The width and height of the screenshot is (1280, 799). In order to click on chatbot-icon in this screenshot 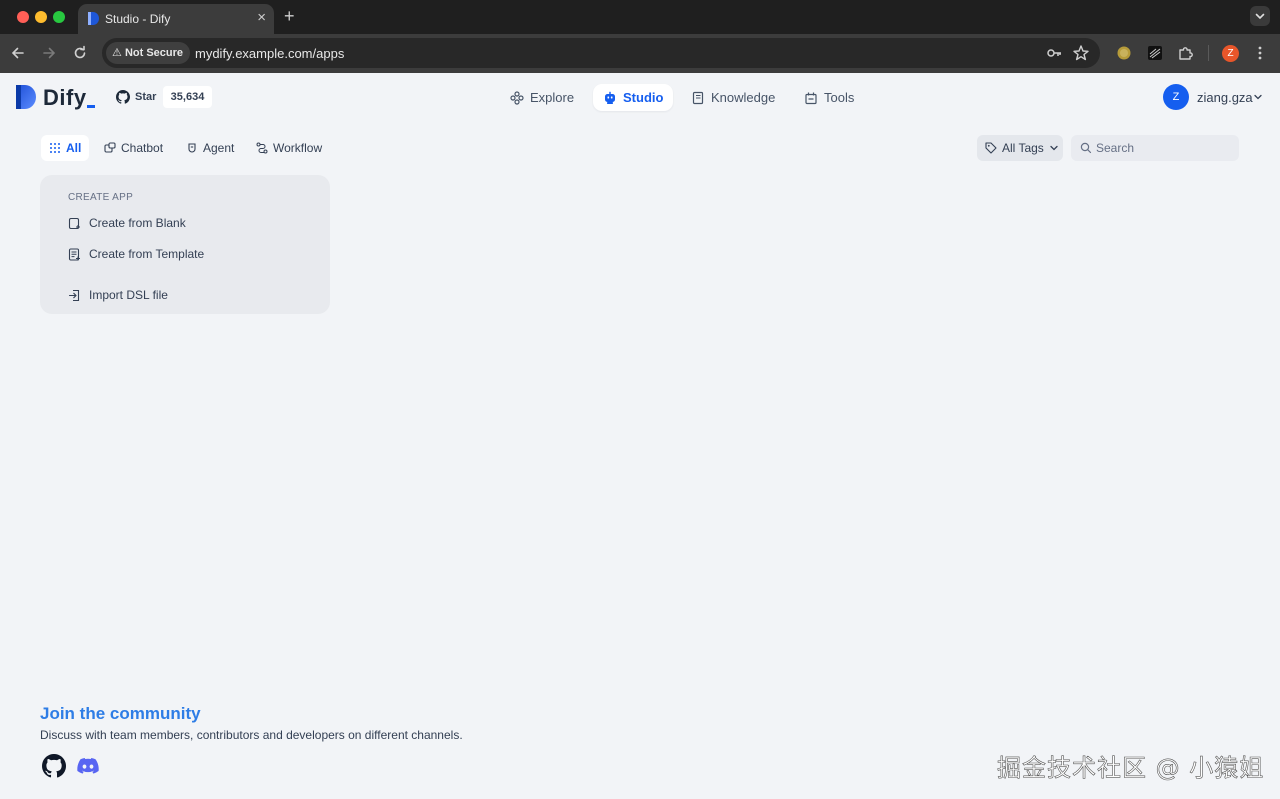, I will do `click(110, 147)`.